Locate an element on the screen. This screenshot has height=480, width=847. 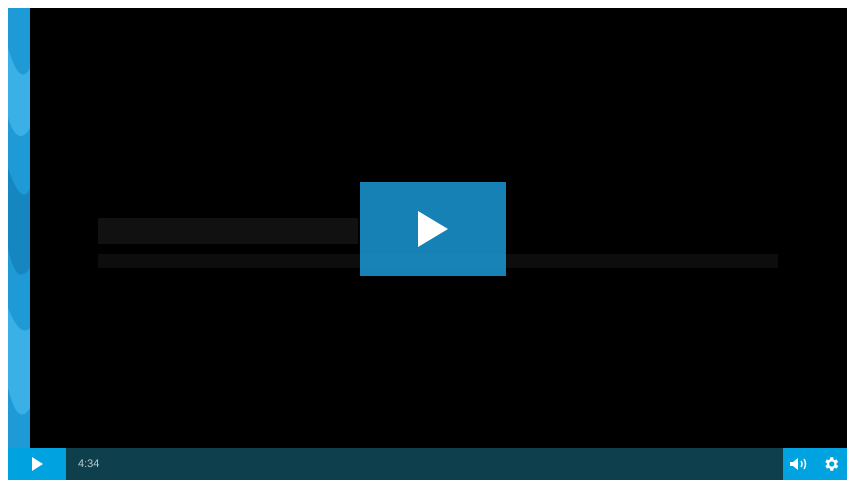
time-label: 4:34 is located at coordinates (89, 464).